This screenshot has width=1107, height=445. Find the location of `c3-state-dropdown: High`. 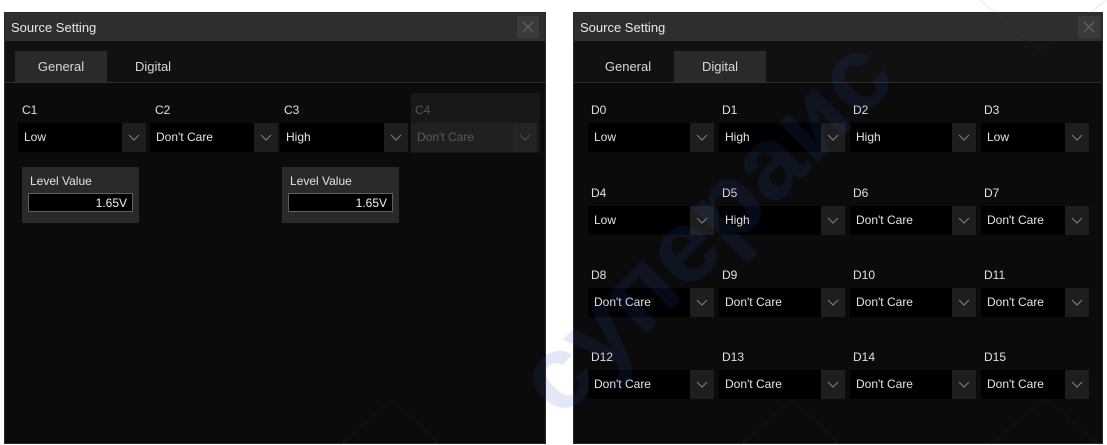

c3-state-dropdown: High is located at coordinates (344, 137).